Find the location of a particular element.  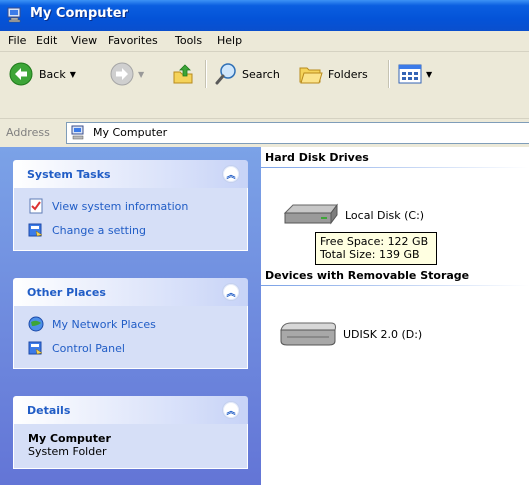

details-title: Details is located at coordinates (49, 410).